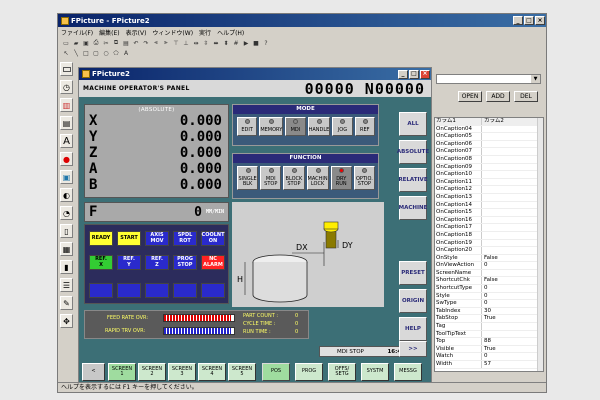  Describe the element at coordinates (157, 262) in the screenshot. I see `status-key: REF. Z` at that location.